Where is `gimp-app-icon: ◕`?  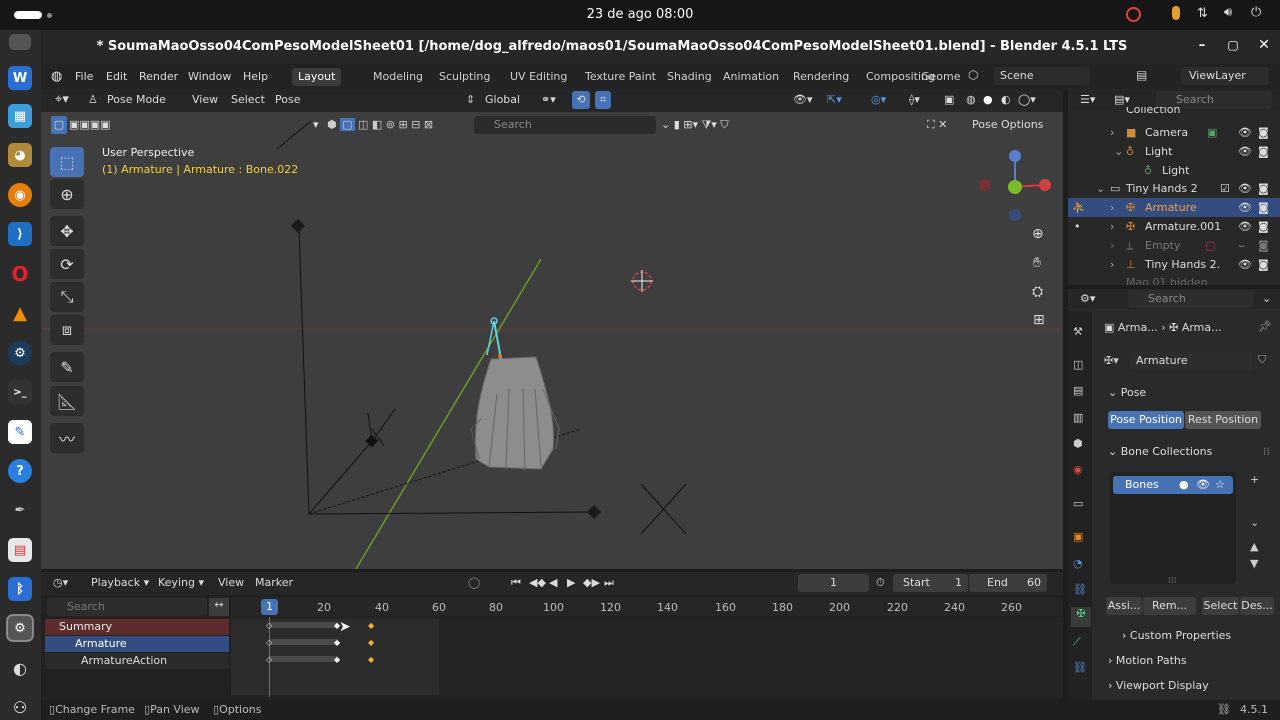 gimp-app-icon: ◕ is located at coordinates (20, 155).